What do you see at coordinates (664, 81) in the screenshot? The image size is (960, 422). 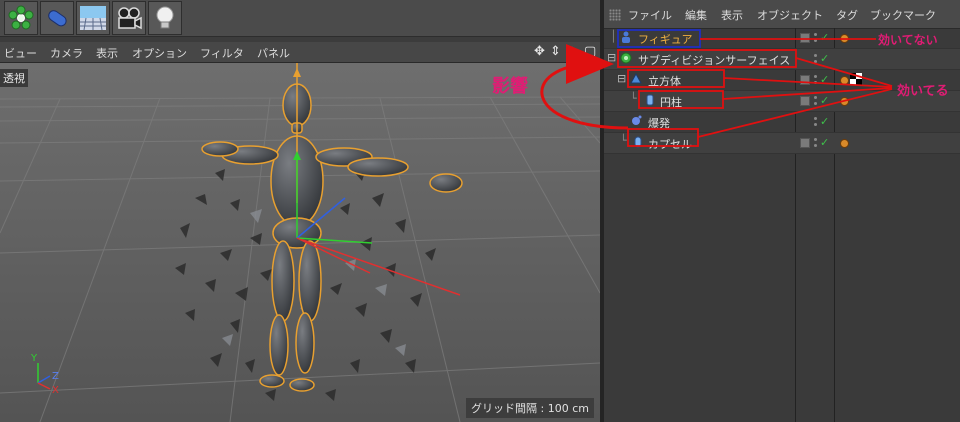 I see `object-name: 立方体` at bounding box center [664, 81].